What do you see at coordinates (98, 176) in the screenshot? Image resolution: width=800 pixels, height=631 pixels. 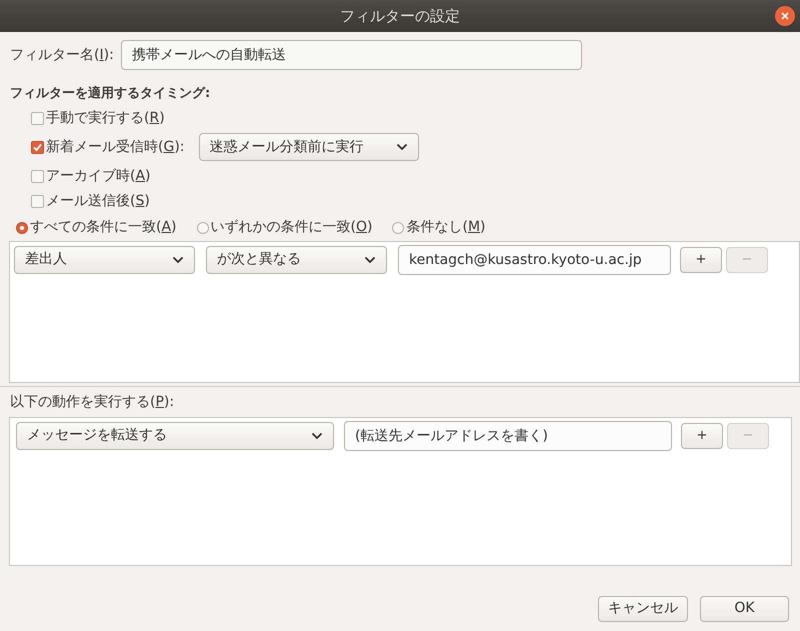 I see `checkbox-label: アーカイブ時(A)` at bounding box center [98, 176].